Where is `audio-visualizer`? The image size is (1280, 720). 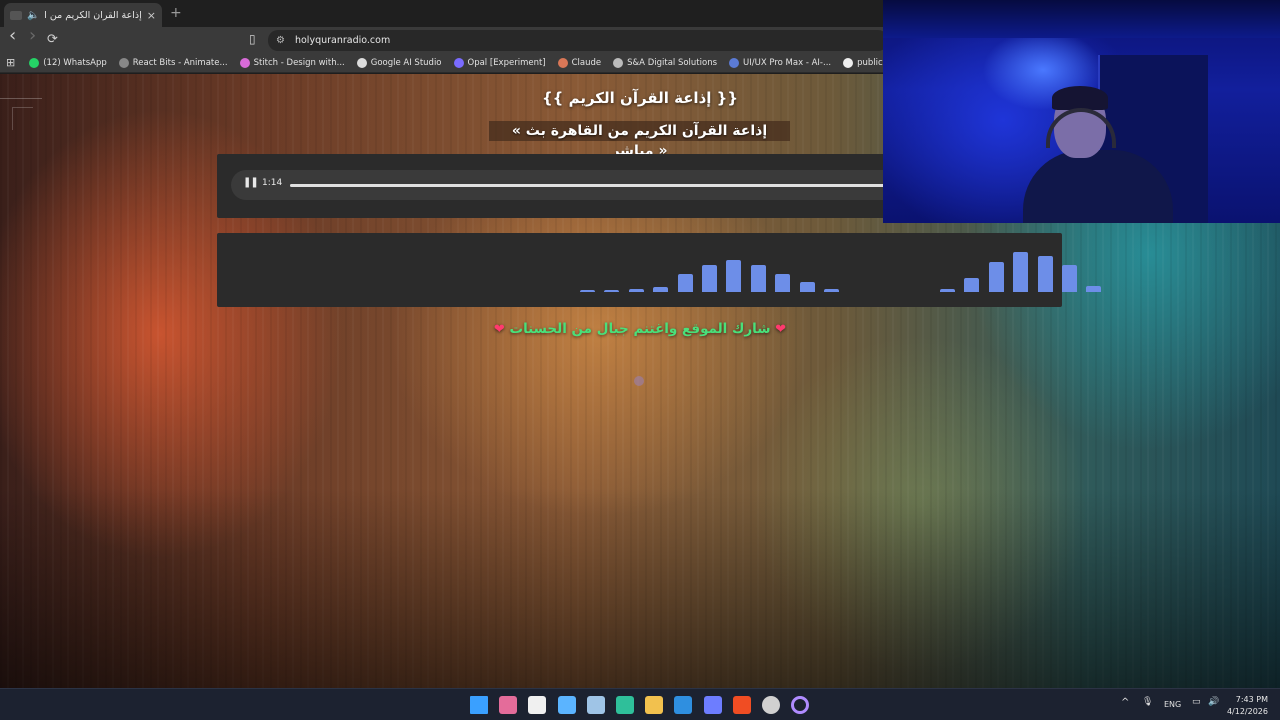
audio-visualizer is located at coordinates (659, 270).